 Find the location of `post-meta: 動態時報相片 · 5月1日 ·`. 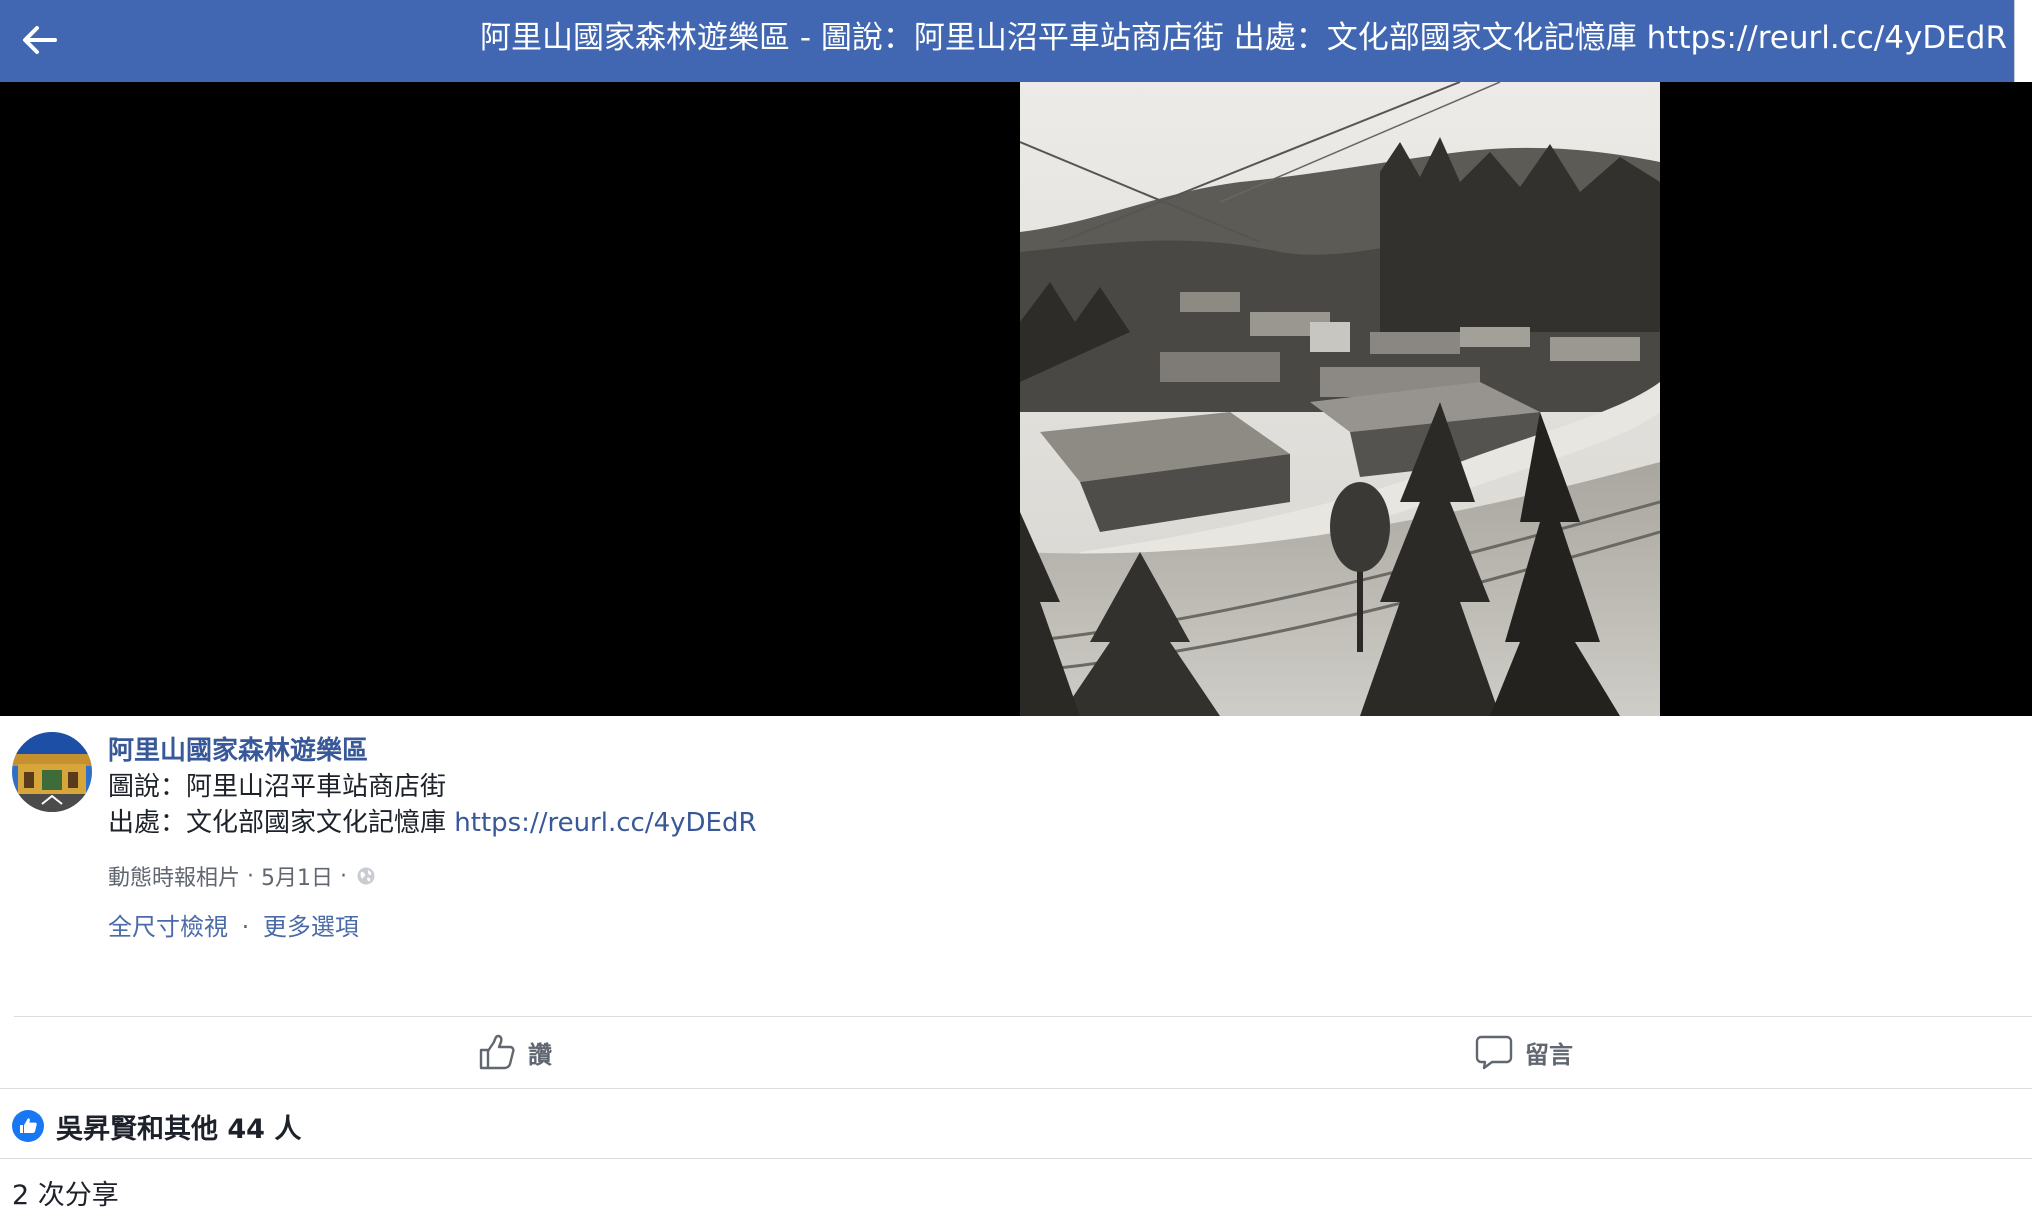

post-meta: 動態時報相片 · 5月1日 · is located at coordinates (242, 876).